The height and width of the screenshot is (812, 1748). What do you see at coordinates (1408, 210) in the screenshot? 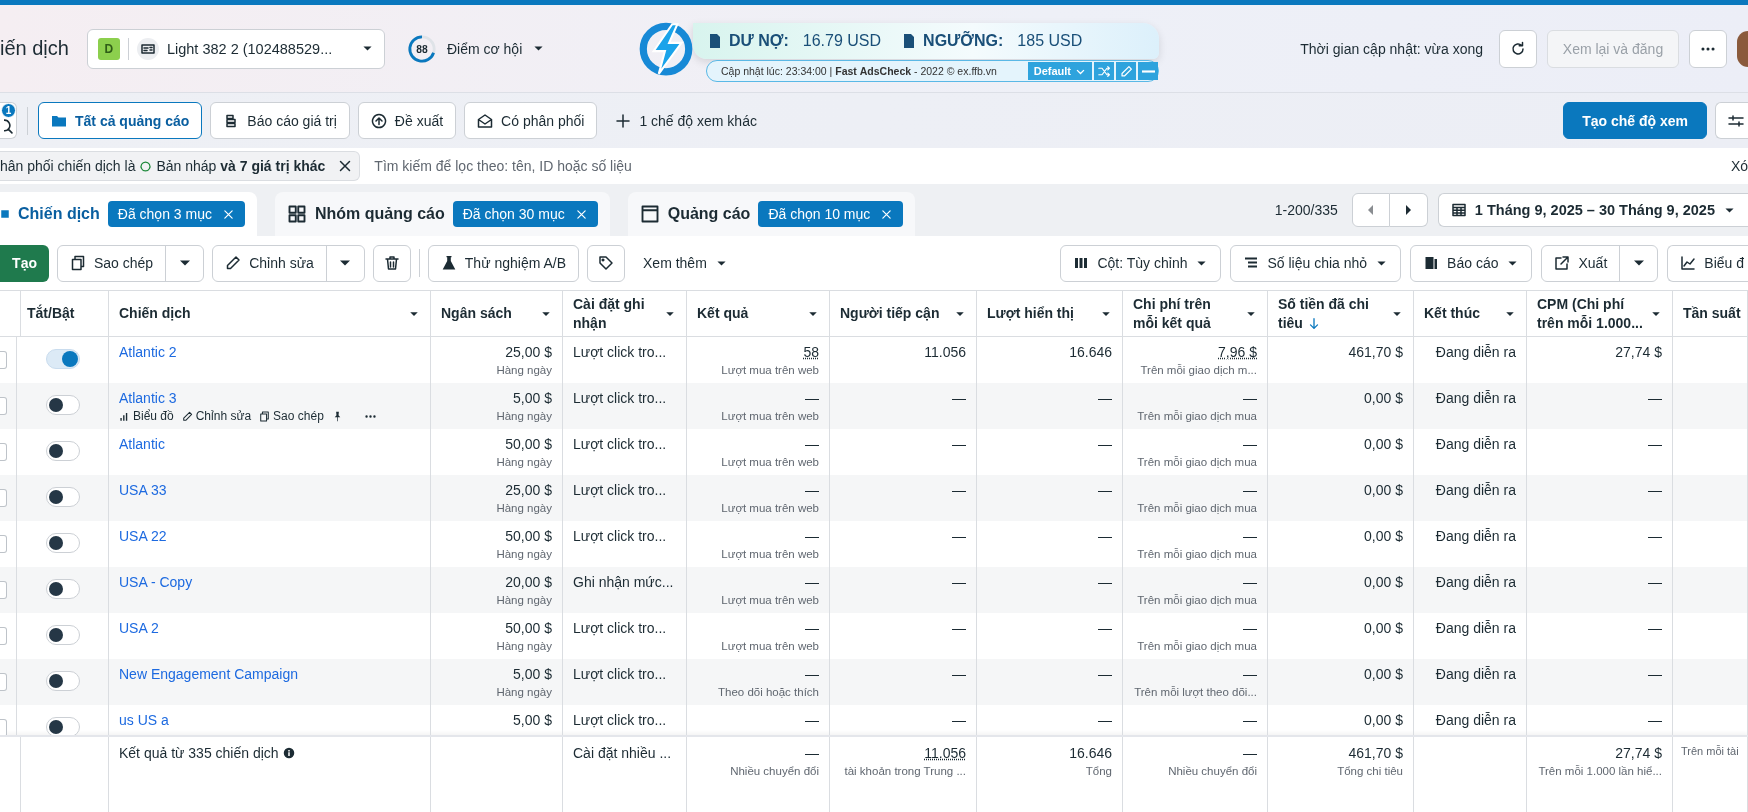
I see `next-page-button` at bounding box center [1408, 210].